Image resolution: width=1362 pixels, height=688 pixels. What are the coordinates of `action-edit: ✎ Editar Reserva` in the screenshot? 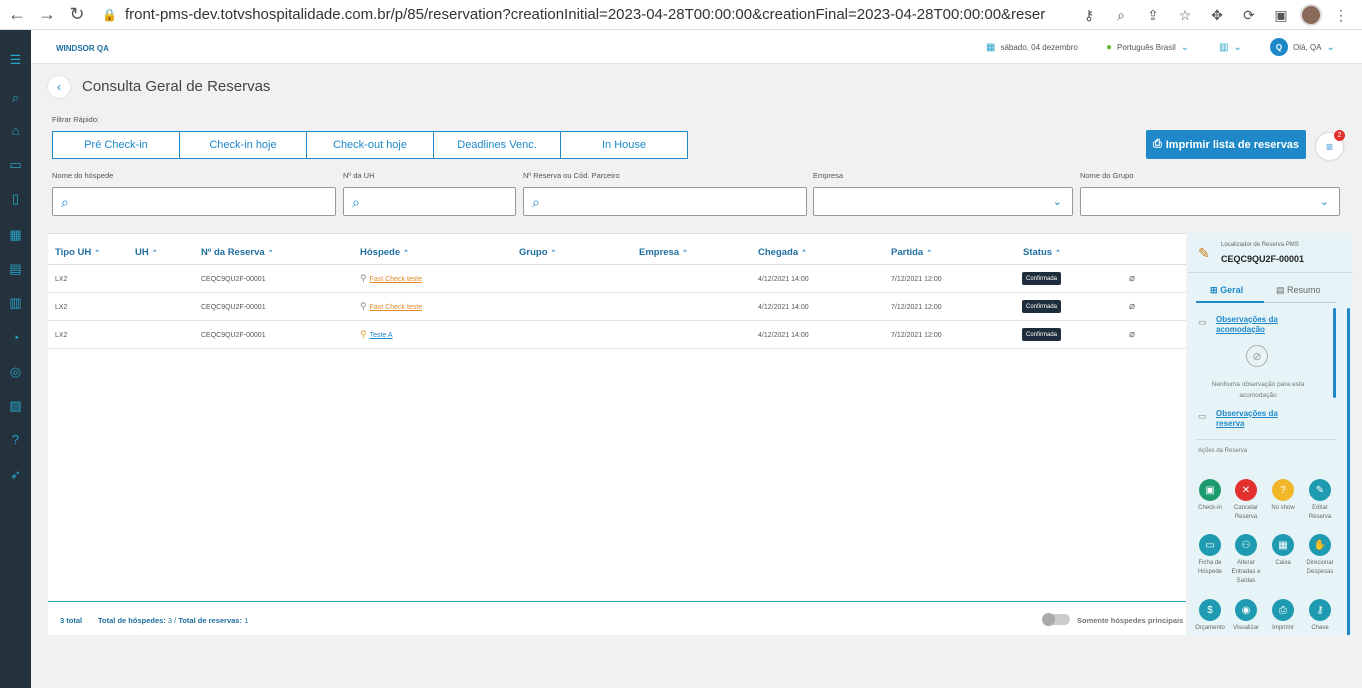 It's located at (1320, 500).